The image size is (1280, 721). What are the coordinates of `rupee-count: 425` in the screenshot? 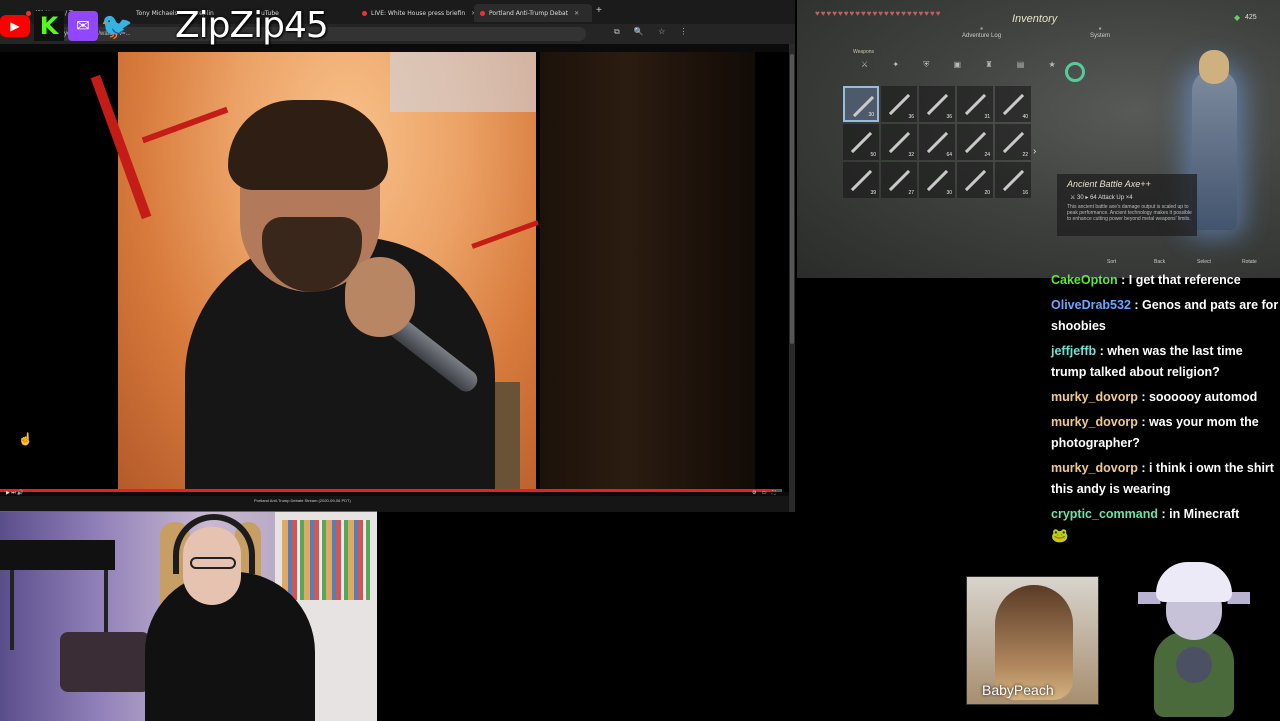 It's located at (1251, 17).